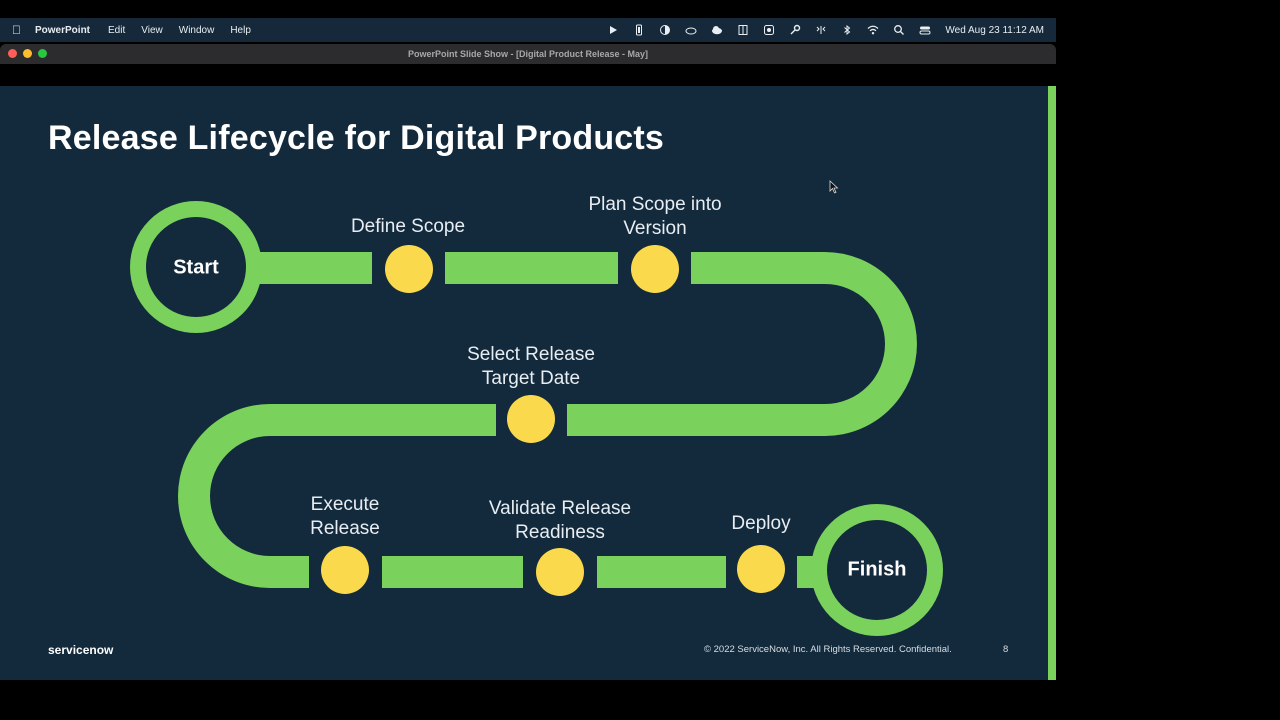  I want to click on mouse-cursor-icon, so click(834, 187).